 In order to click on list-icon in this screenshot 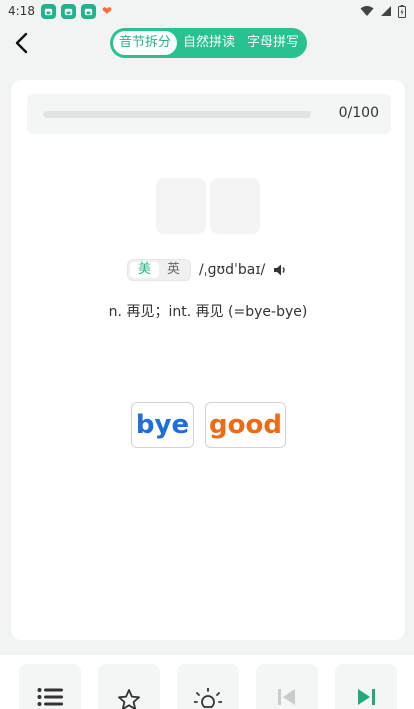, I will do `click(50, 697)`.